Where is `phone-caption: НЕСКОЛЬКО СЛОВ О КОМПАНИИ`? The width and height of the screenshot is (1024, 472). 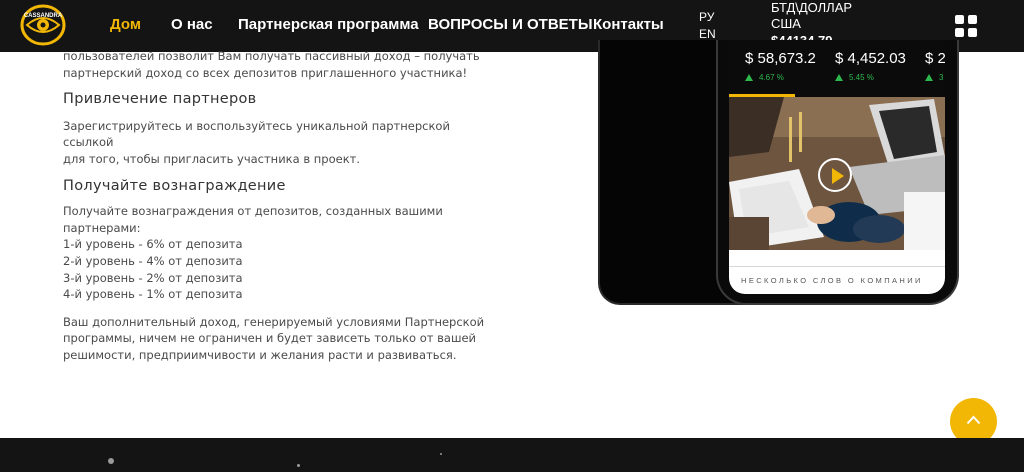
phone-caption: НЕСКОЛЬКО СЛОВ О КОМПАНИИ is located at coordinates (832, 280).